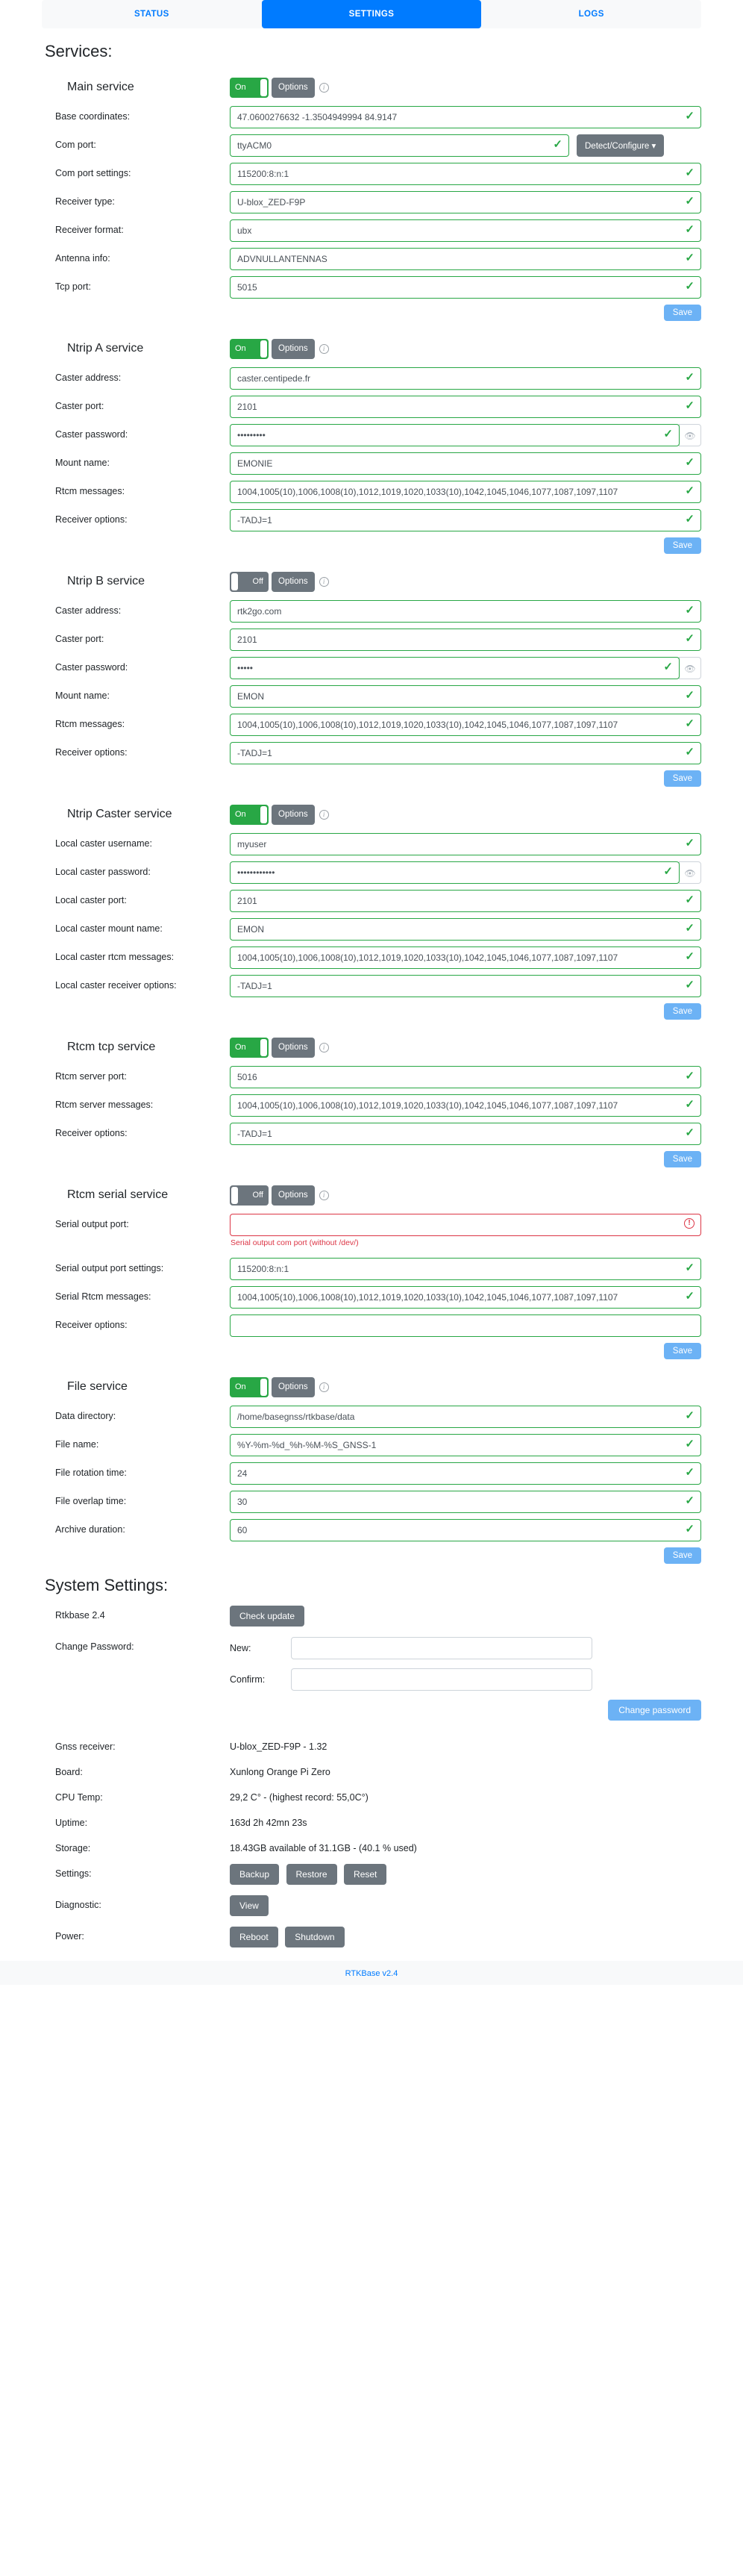 The image size is (743, 2576). I want to click on serial-output-port-input, so click(465, 1225).